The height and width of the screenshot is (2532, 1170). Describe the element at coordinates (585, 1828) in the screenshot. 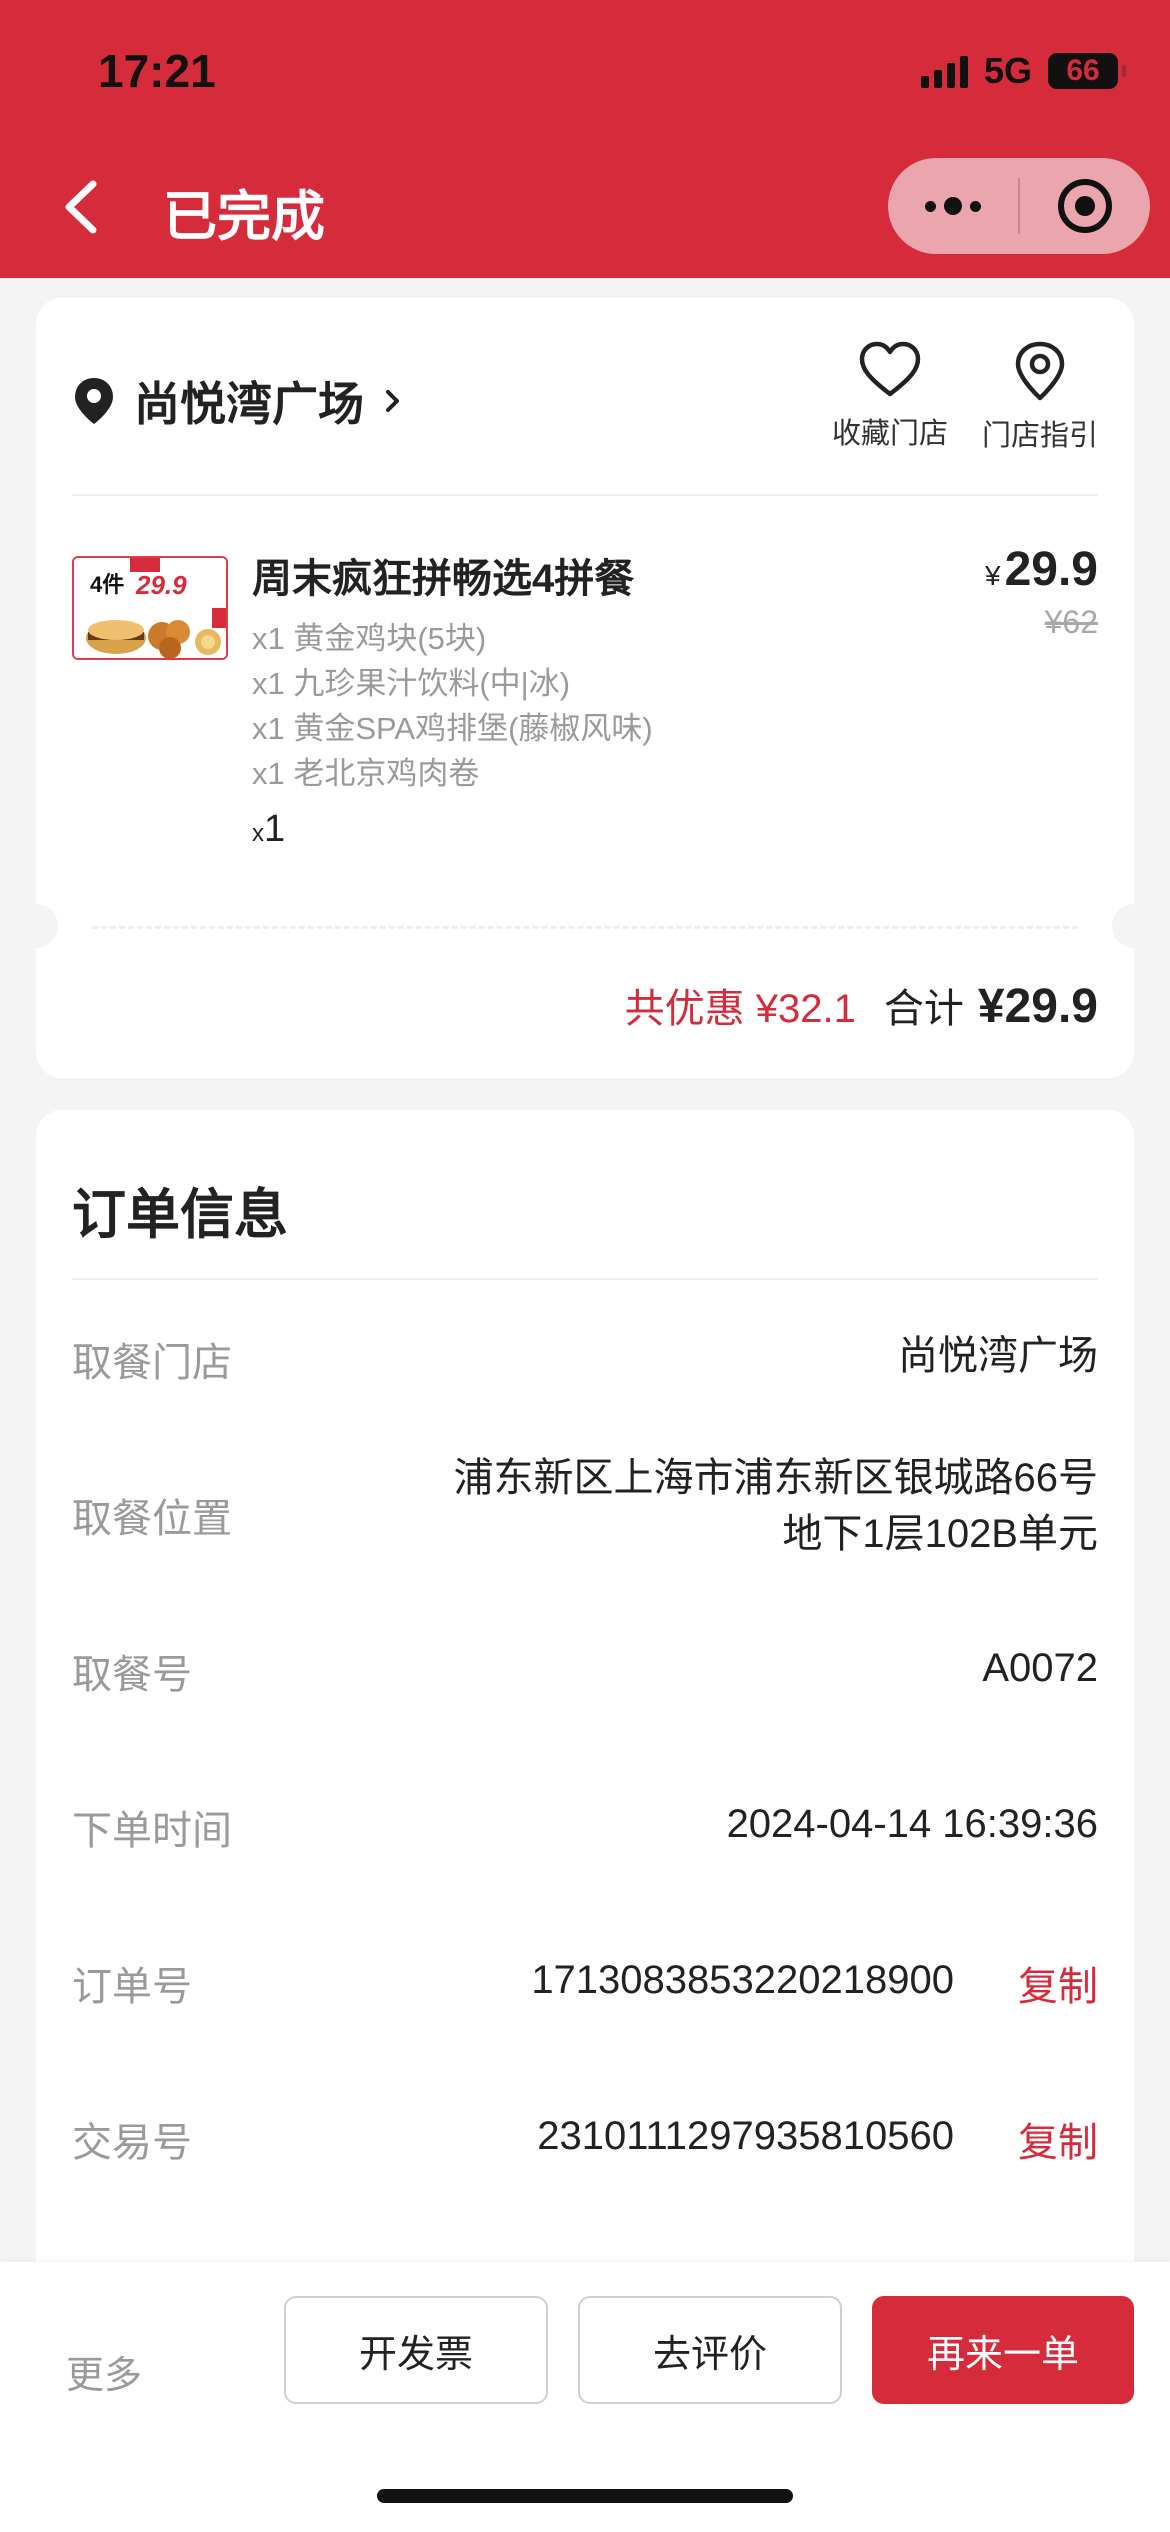

I see `order-time-row: 下单时间 2024-04-14 16:39:36` at that location.